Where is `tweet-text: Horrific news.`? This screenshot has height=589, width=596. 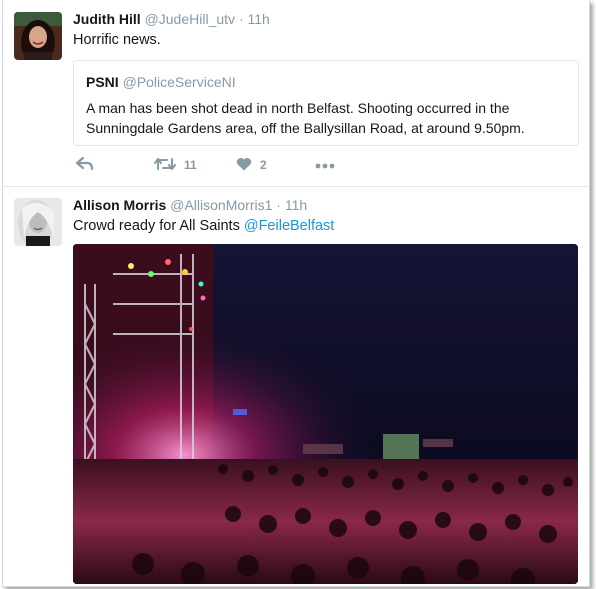
tweet-text: Horrific news. is located at coordinates (117, 40).